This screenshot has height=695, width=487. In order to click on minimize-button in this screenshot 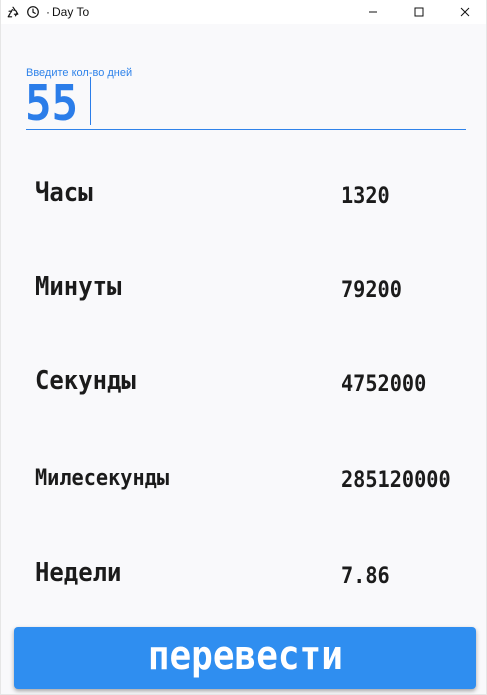, I will do `click(373, 12)`.